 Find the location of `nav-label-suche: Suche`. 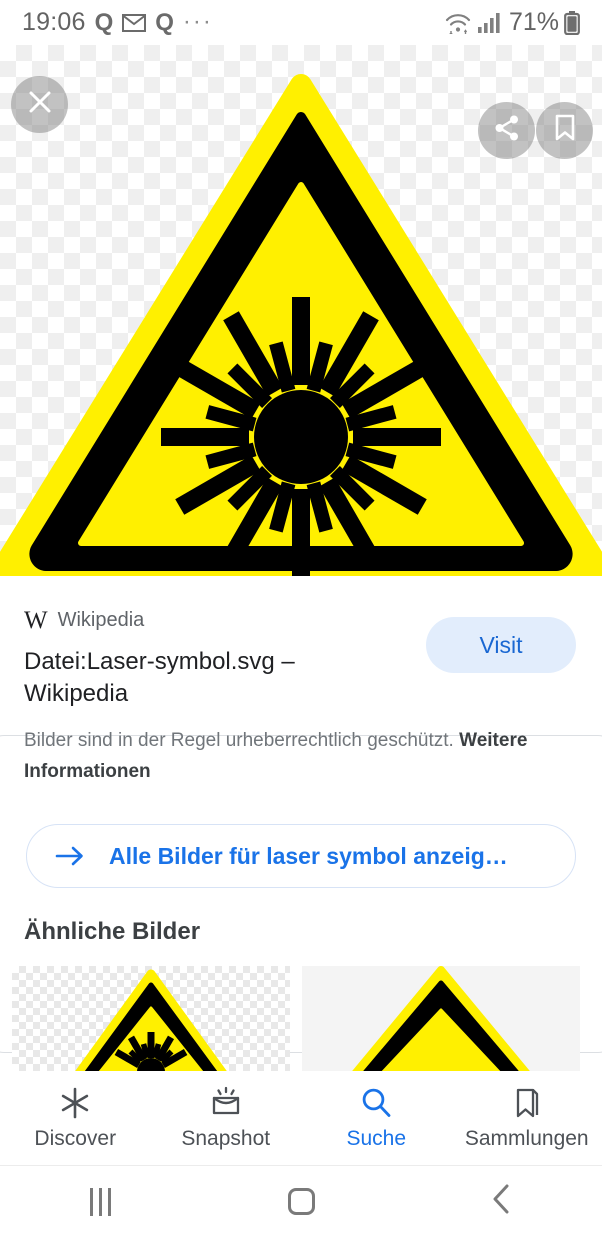

nav-label-suche: Suche is located at coordinates (376, 1138).